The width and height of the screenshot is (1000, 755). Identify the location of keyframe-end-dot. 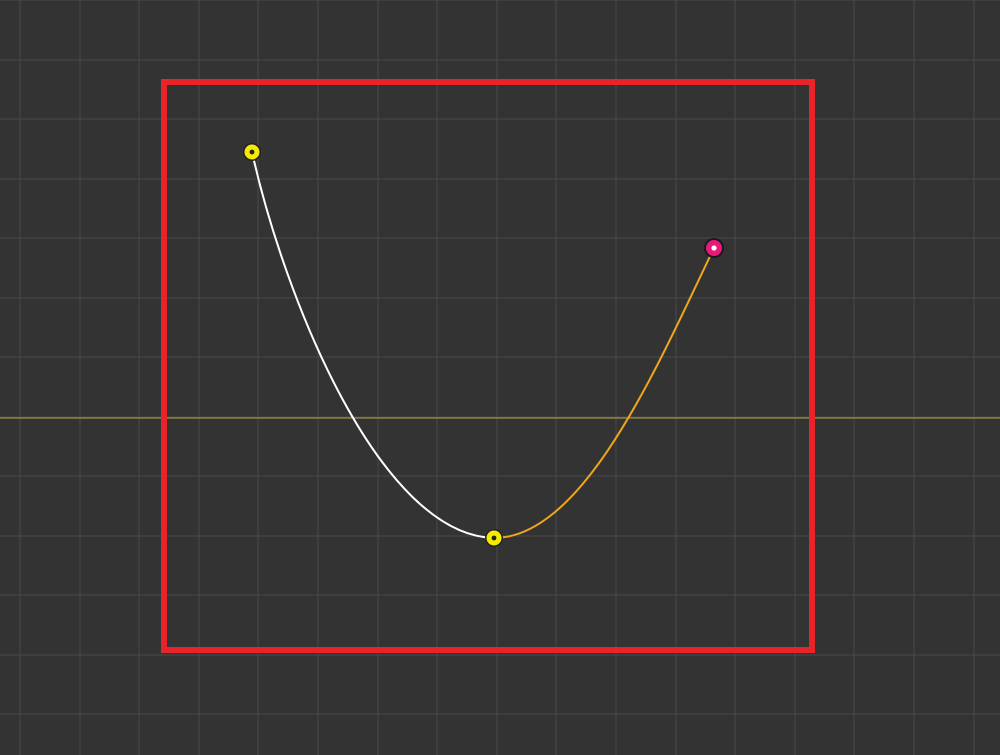
(714, 248).